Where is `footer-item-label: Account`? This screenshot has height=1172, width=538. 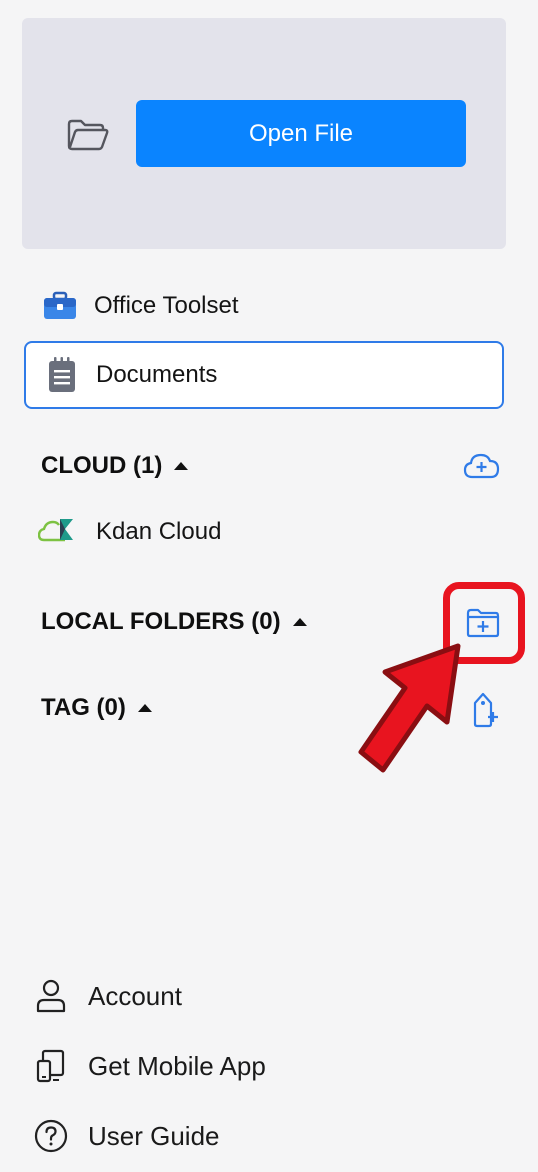 footer-item-label: Account is located at coordinates (135, 995).